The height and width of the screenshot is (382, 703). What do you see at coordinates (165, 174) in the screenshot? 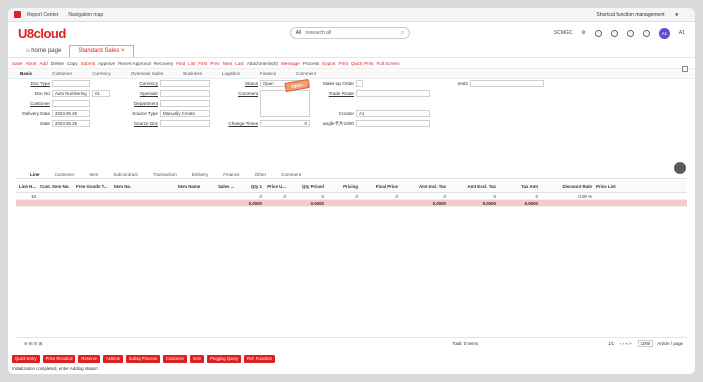
I see `line-tab-transaction: Transaction` at bounding box center [165, 174].